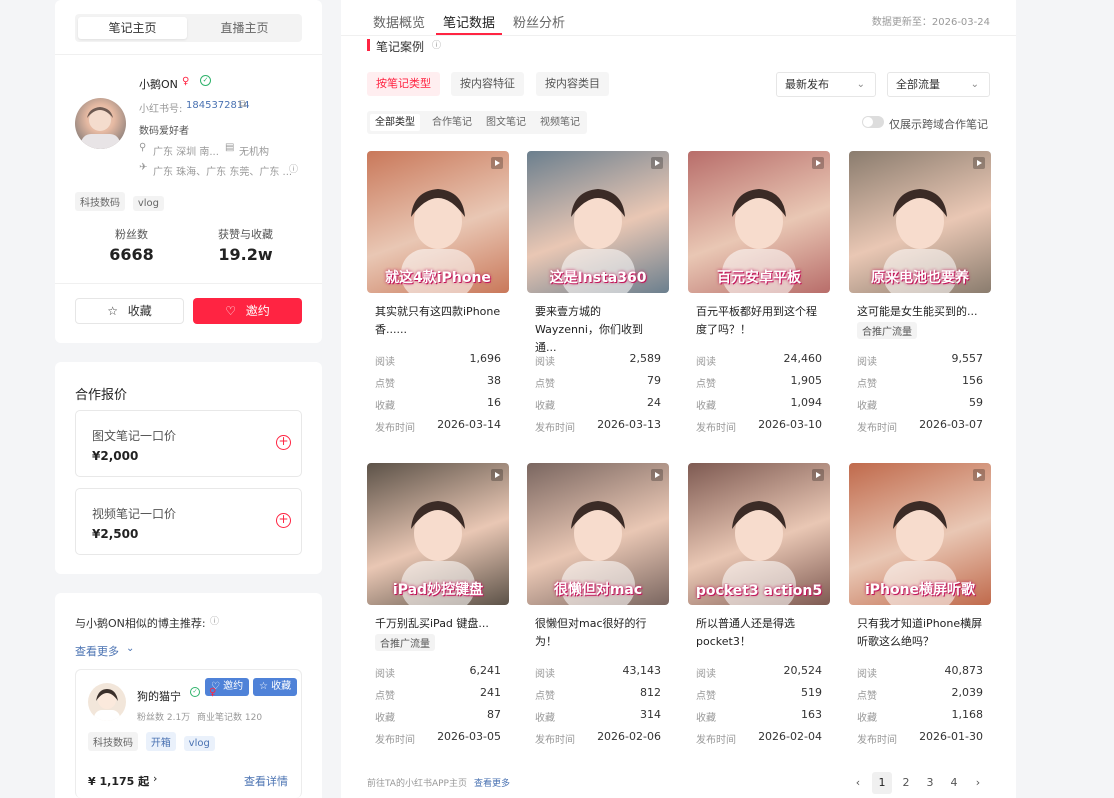 This screenshot has height=798, width=1114. What do you see at coordinates (438, 222) in the screenshot?
I see `note-thumbnail: 就这4款iPhone` at bounding box center [438, 222].